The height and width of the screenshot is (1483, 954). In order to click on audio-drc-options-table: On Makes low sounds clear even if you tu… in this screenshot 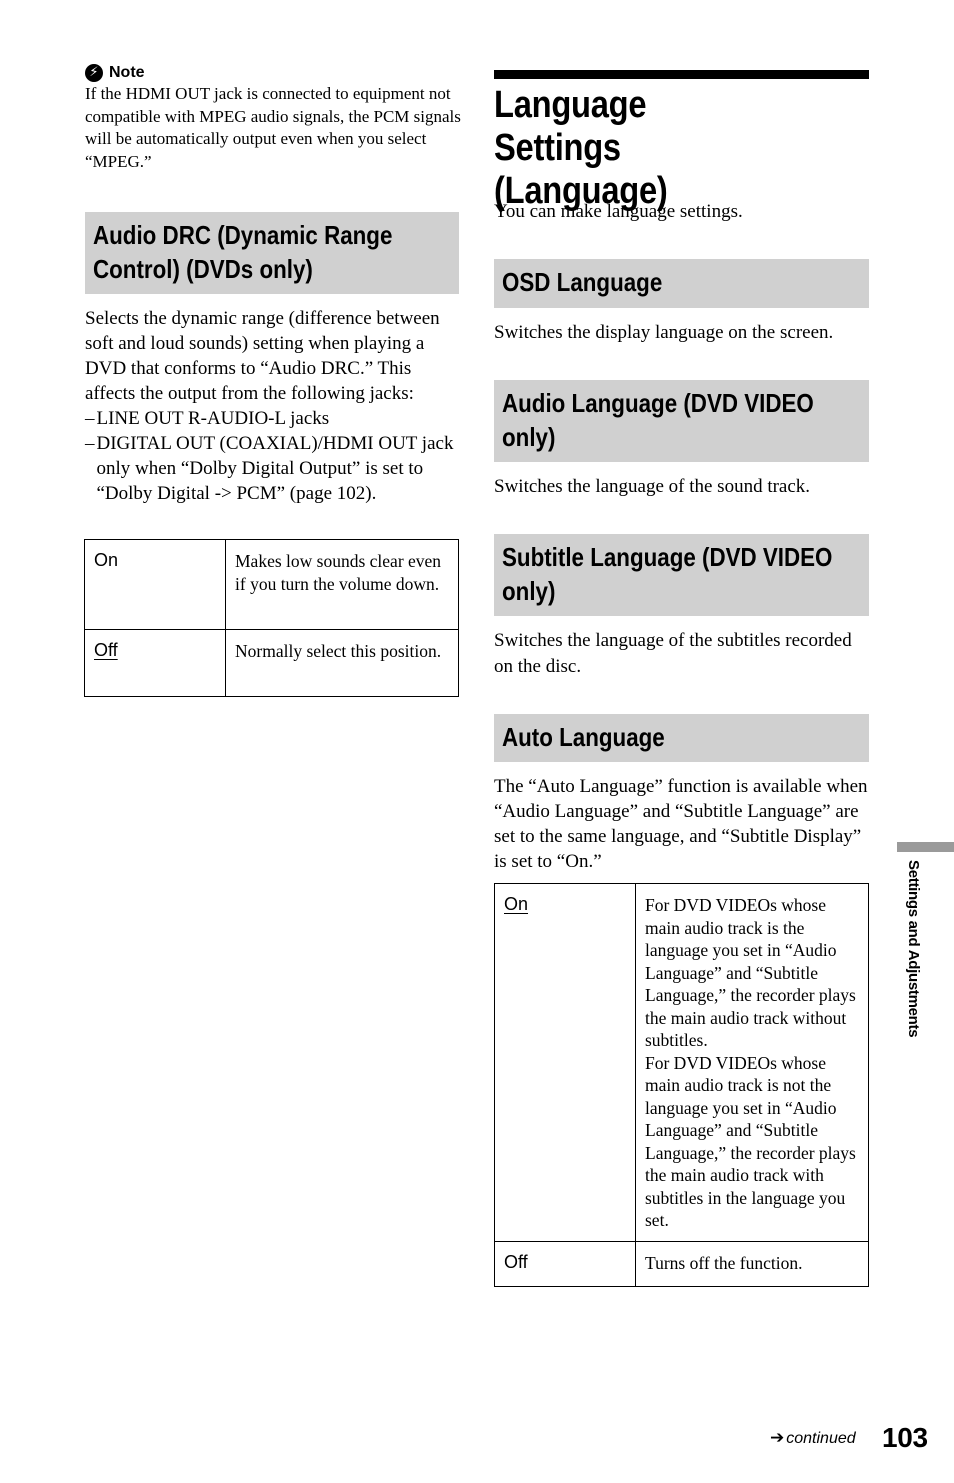, I will do `click(271, 618)`.